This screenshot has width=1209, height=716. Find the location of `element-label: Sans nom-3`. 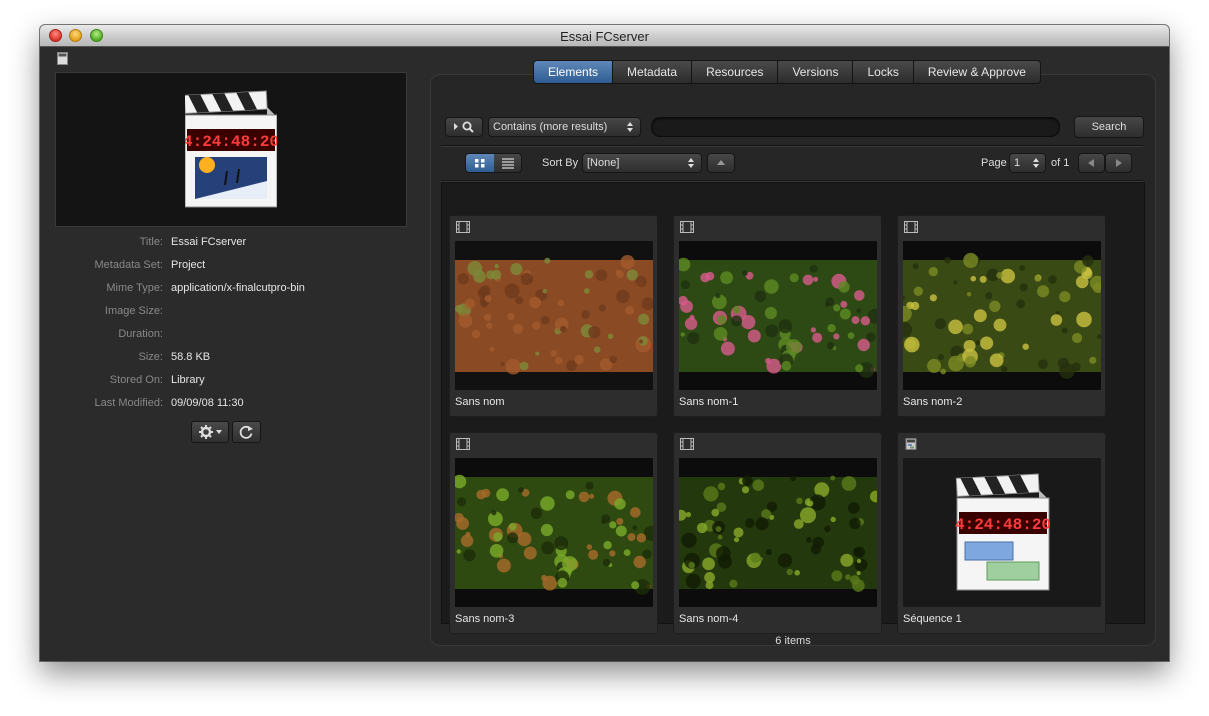

element-label: Sans nom-3 is located at coordinates (485, 619).